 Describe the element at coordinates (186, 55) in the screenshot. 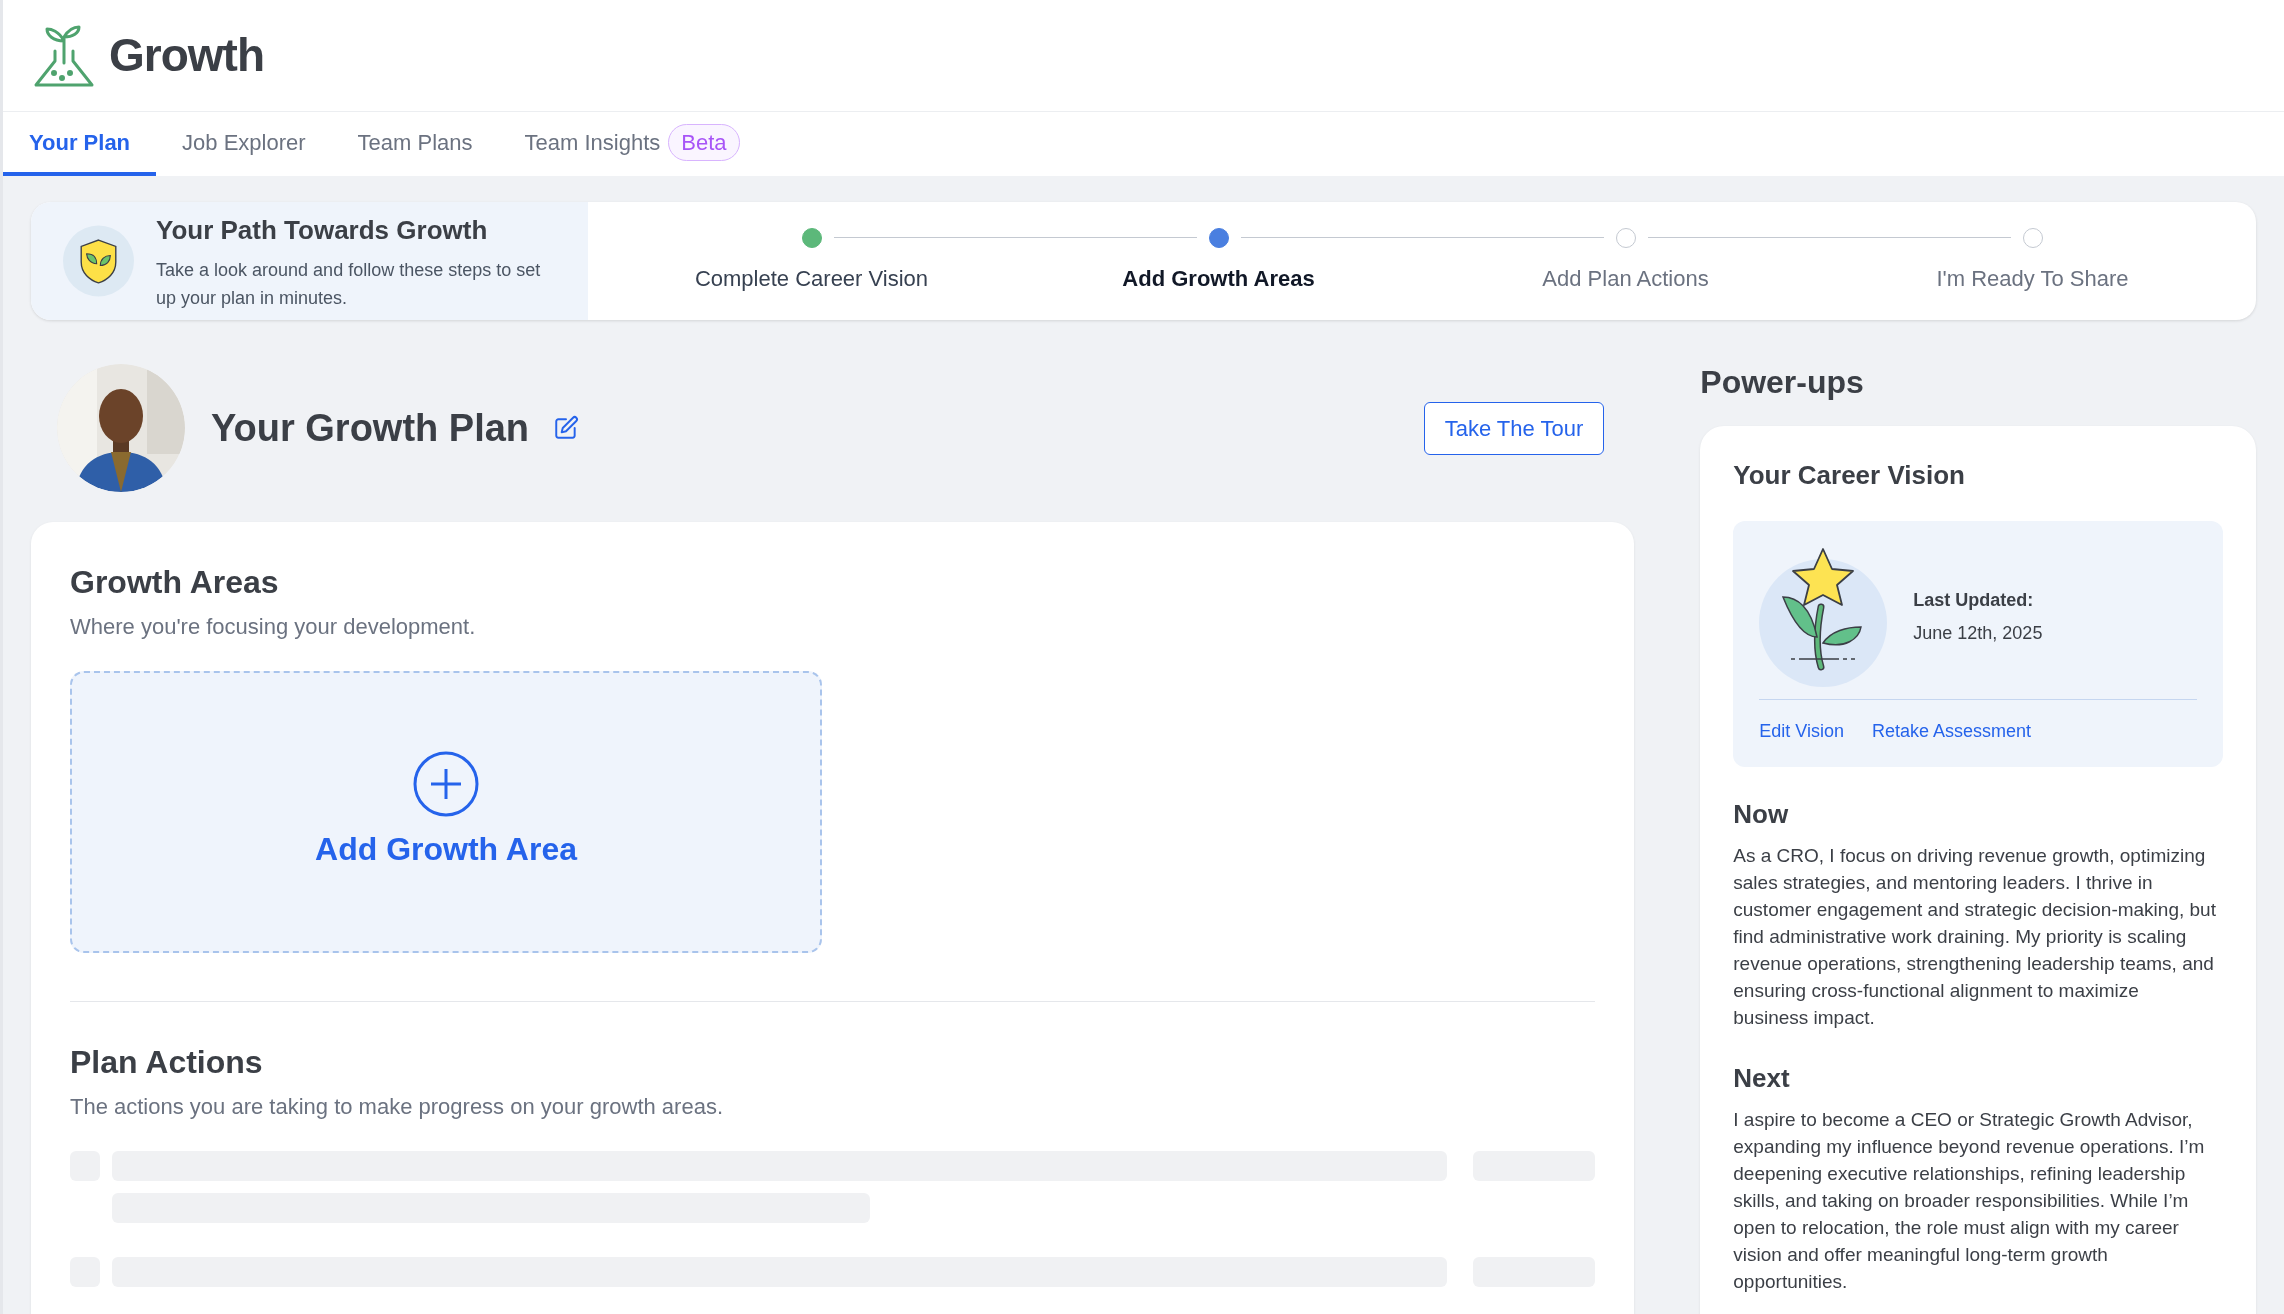

I see `app-name: Growth` at that location.